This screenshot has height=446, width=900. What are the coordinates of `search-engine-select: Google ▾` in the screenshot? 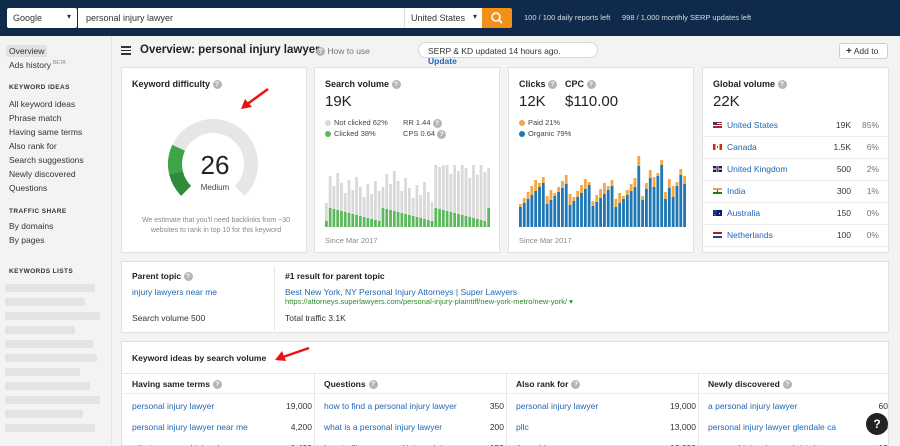 It's located at (42, 18).